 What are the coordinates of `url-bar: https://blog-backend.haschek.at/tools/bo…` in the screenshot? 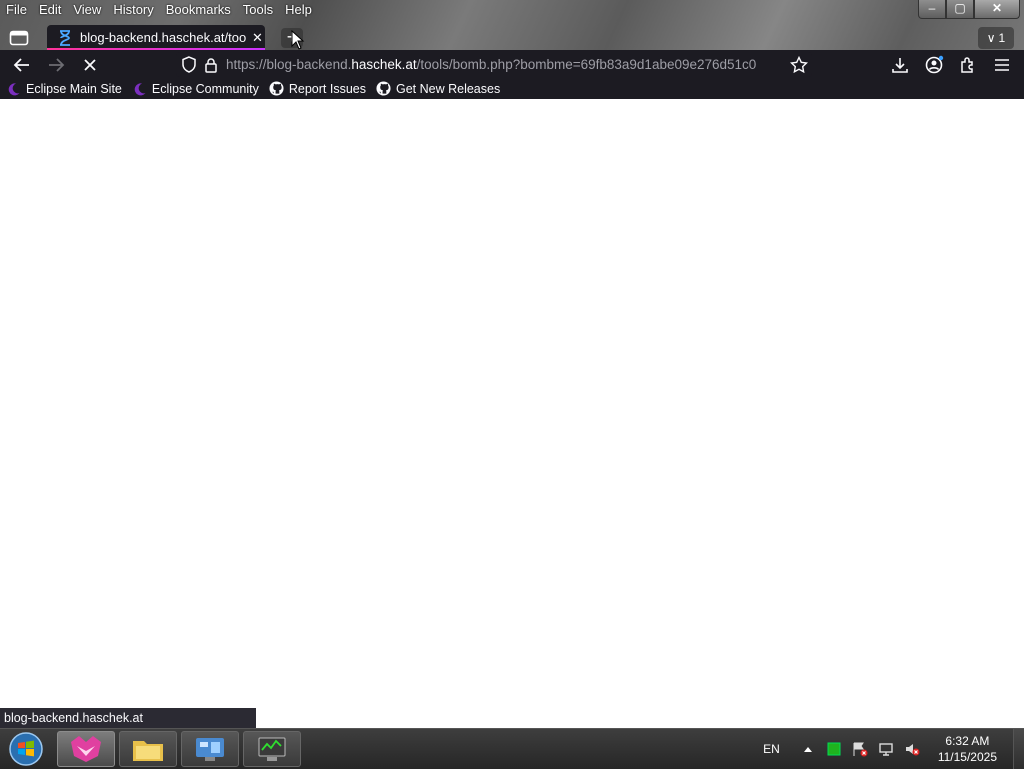 It's located at (494, 64).